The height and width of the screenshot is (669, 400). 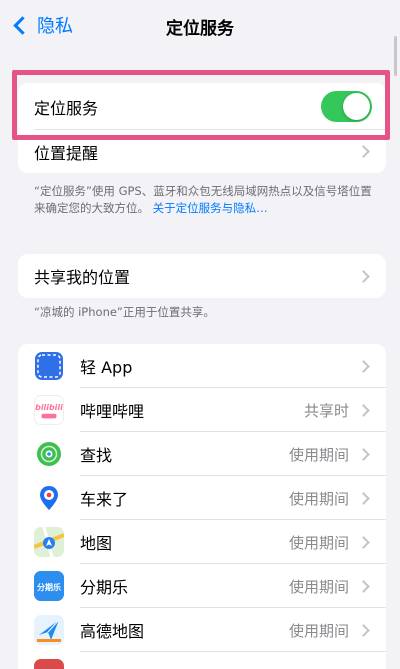 I want to click on share-location-row: 共享我的位置, so click(x=202, y=276).